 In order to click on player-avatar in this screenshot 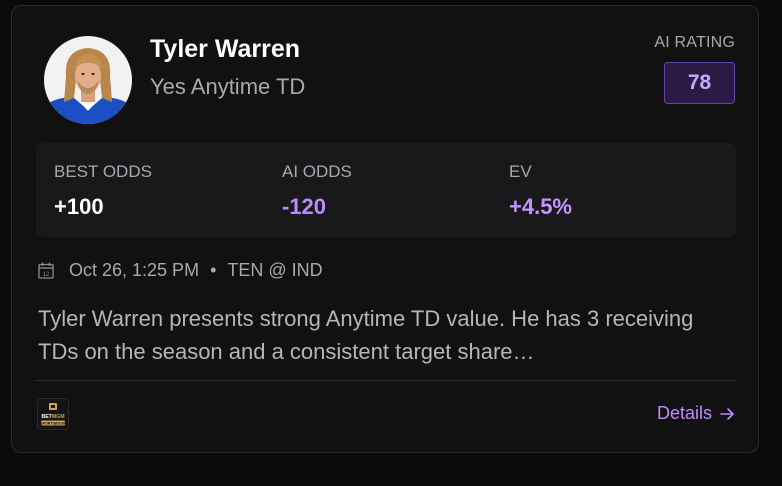, I will do `click(88, 80)`.